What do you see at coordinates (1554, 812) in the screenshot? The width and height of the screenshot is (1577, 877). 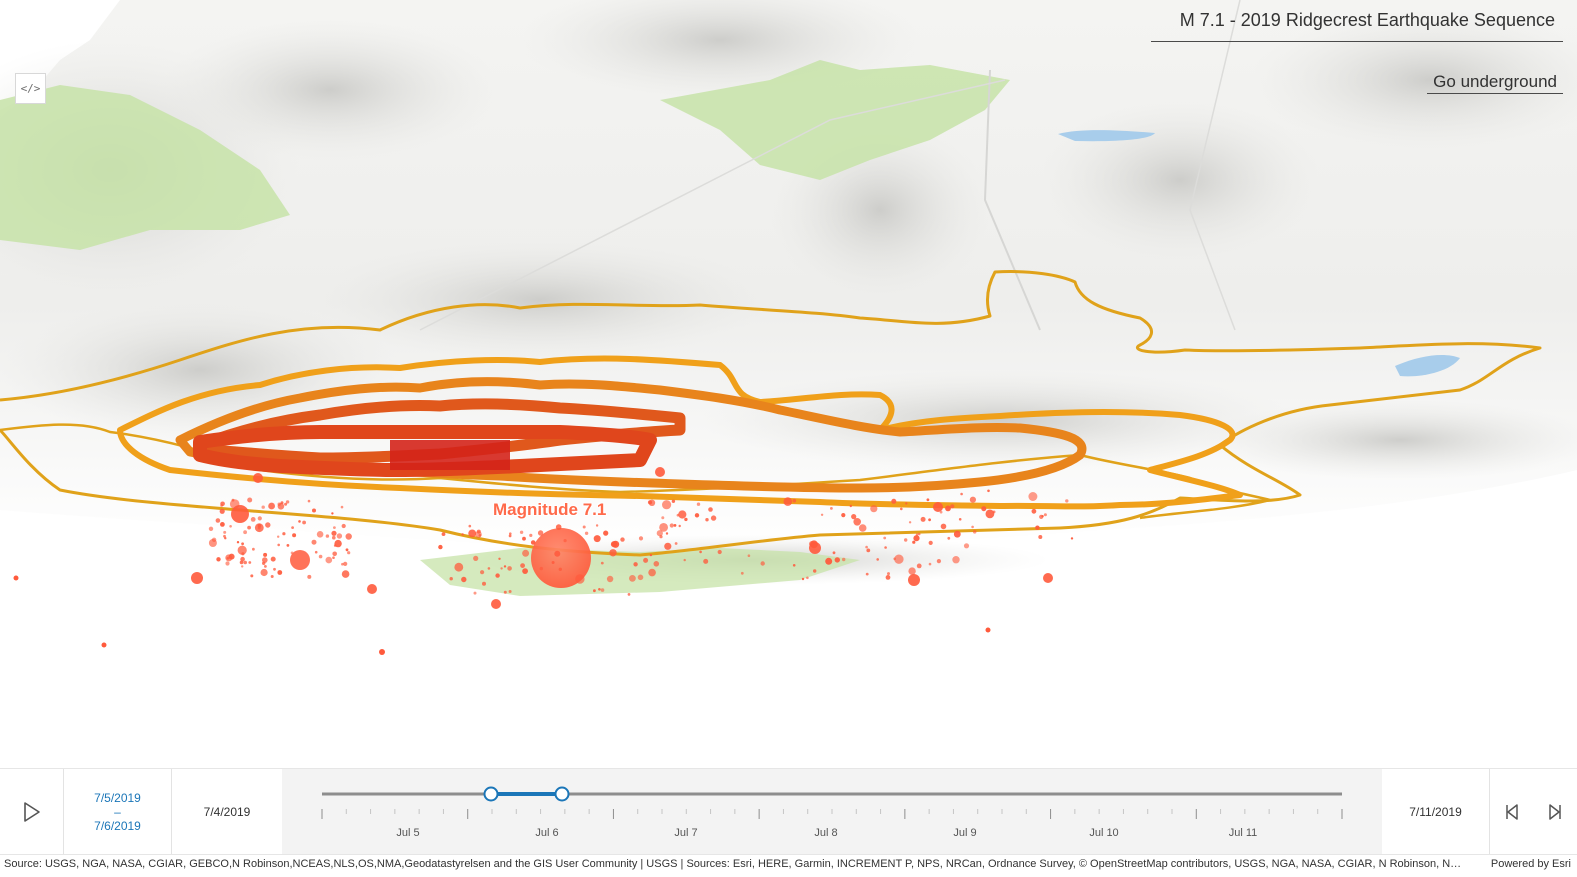 I see `next-step-button` at bounding box center [1554, 812].